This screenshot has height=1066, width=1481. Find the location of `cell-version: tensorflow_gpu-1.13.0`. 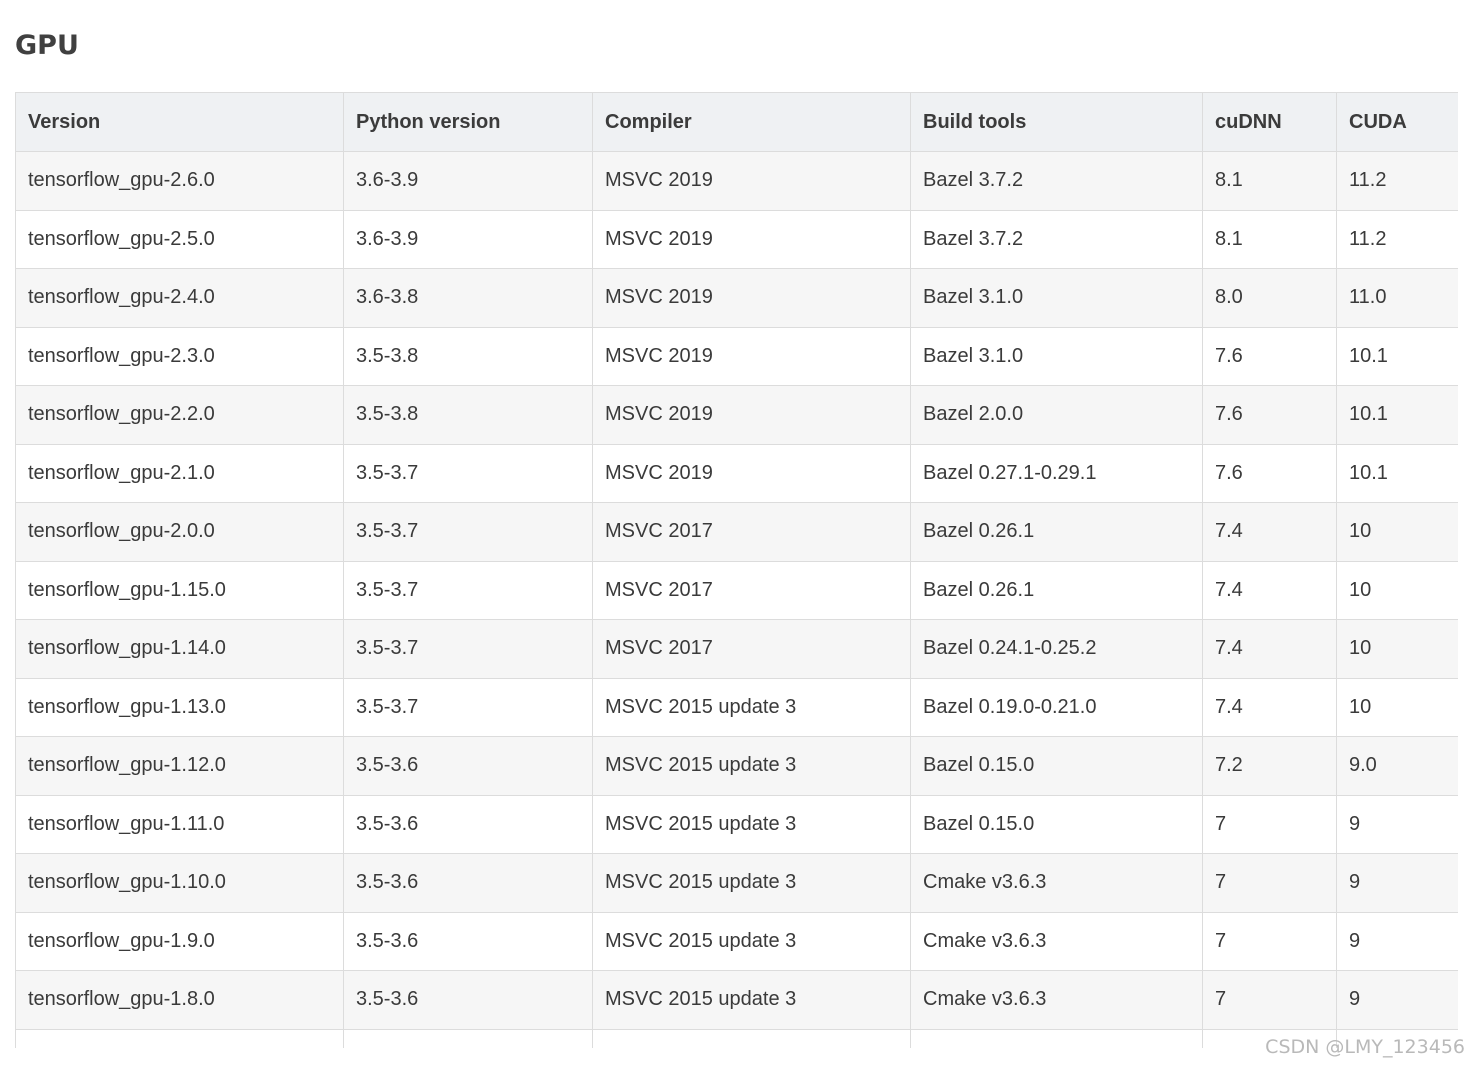

cell-version: tensorflow_gpu-1.13.0 is located at coordinates (179, 707).